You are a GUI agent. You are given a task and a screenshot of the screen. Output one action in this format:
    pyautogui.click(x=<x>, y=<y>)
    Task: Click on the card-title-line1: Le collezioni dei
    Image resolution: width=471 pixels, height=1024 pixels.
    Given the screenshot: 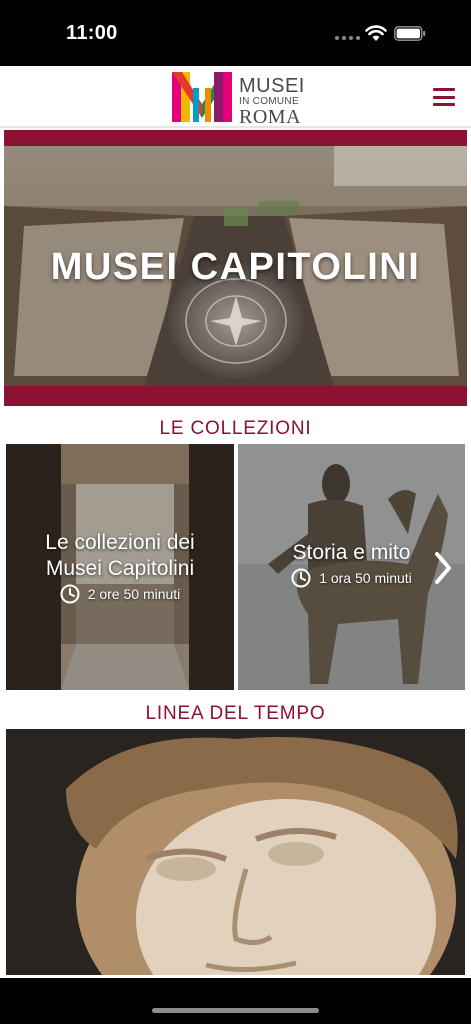 What is the action you would take?
    pyautogui.click(x=120, y=542)
    